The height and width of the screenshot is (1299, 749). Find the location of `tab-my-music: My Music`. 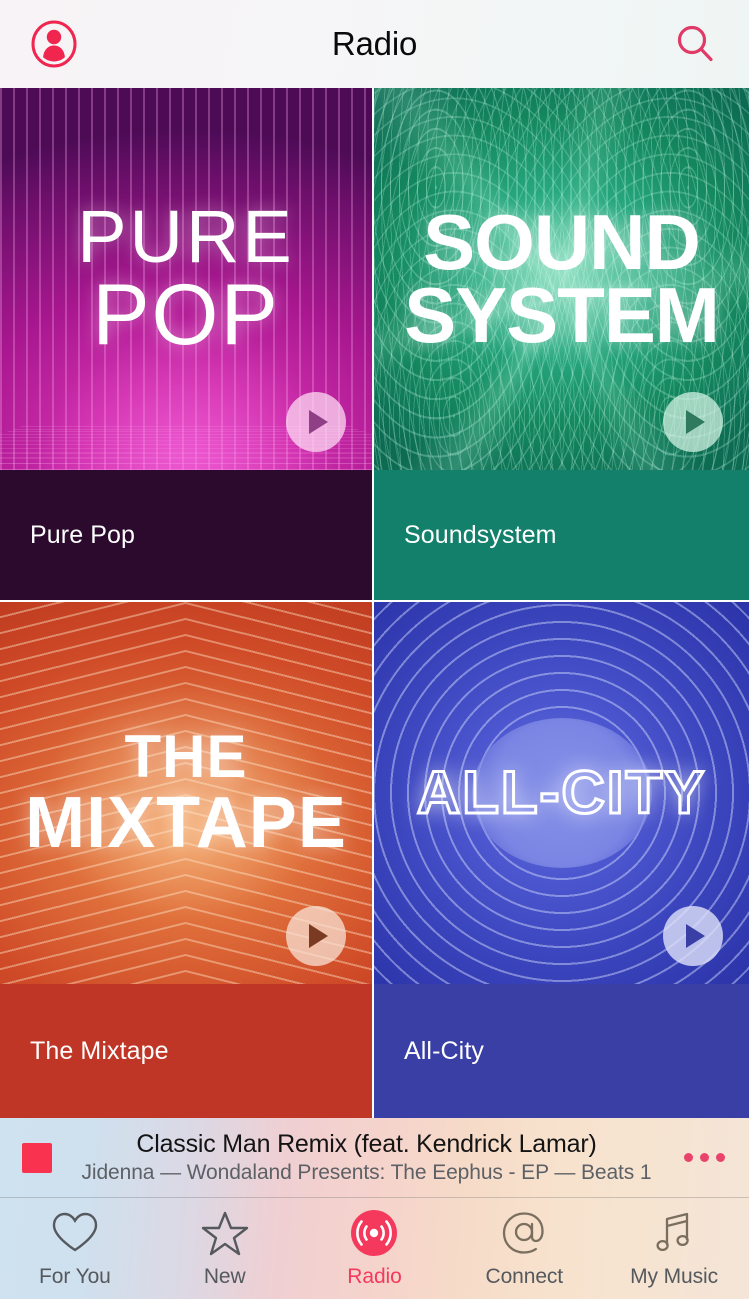

tab-my-music: My Music is located at coordinates (674, 1248).